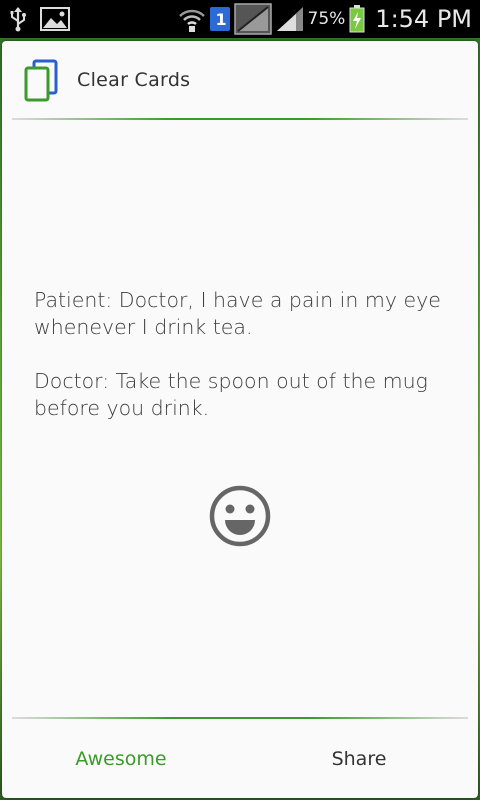 Image resolution: width=480 pixels, height=800 pixels. What do you see at coordinates (240, 119) in the screenshot?
I see `header-divider` at bounding box center [240, 119].